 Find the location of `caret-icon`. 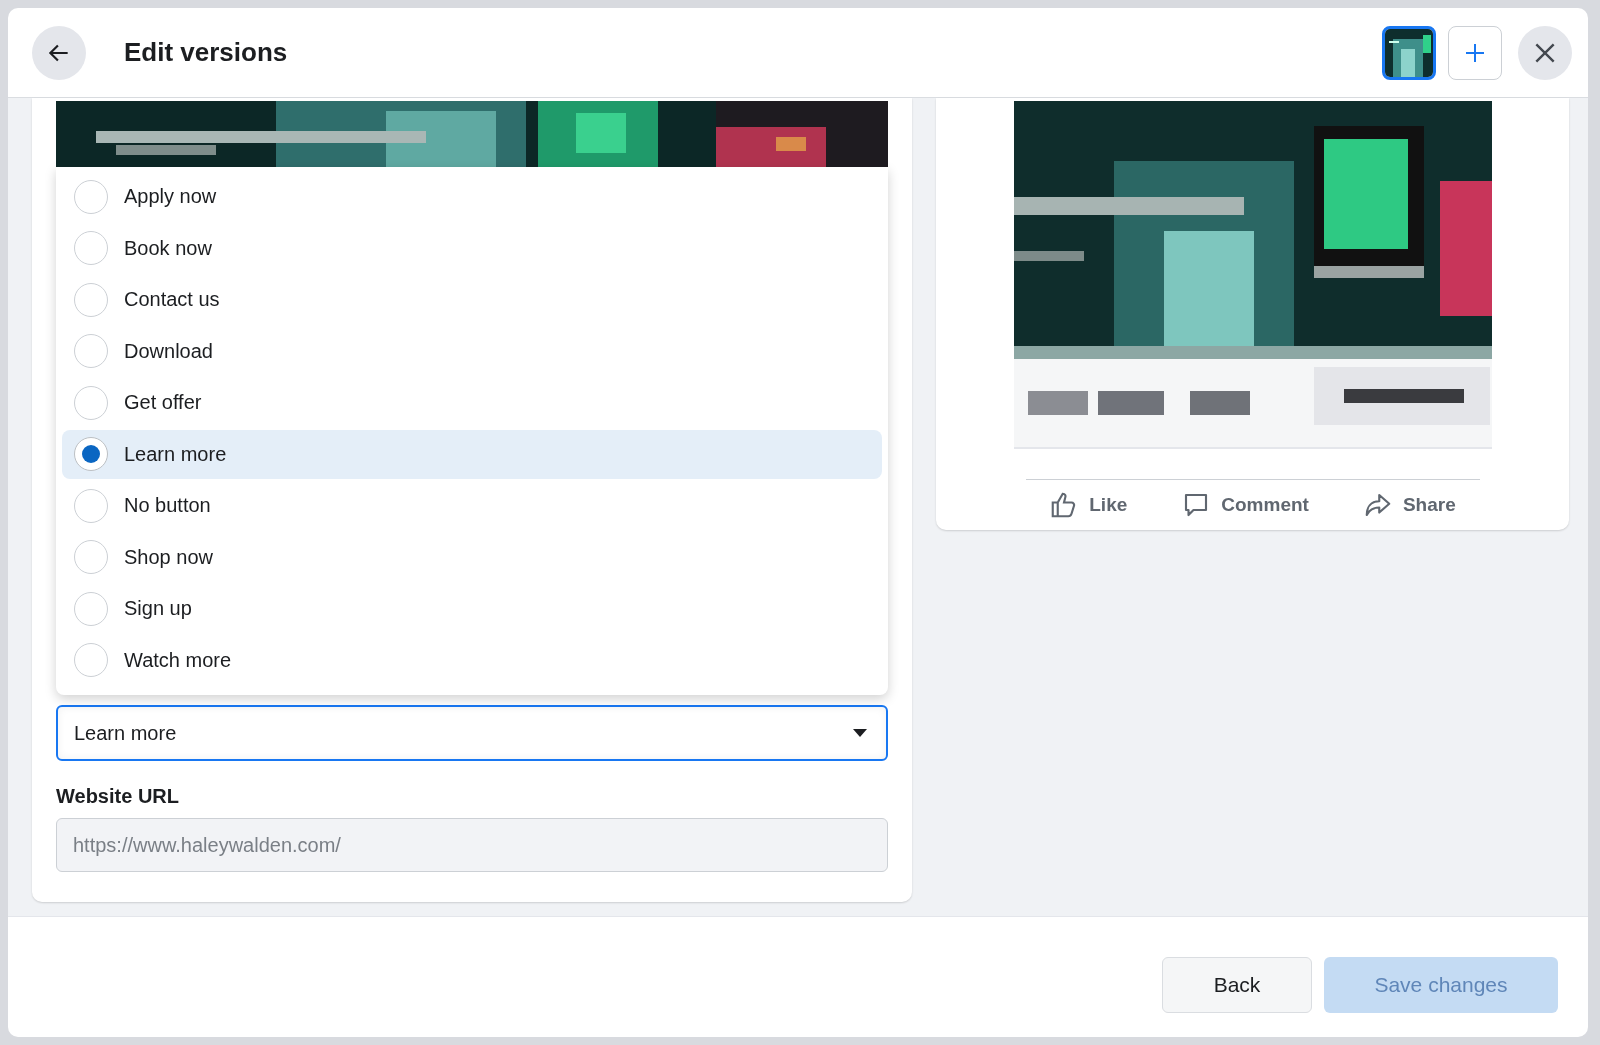

caret-icon is located at coordinates (860, 733).